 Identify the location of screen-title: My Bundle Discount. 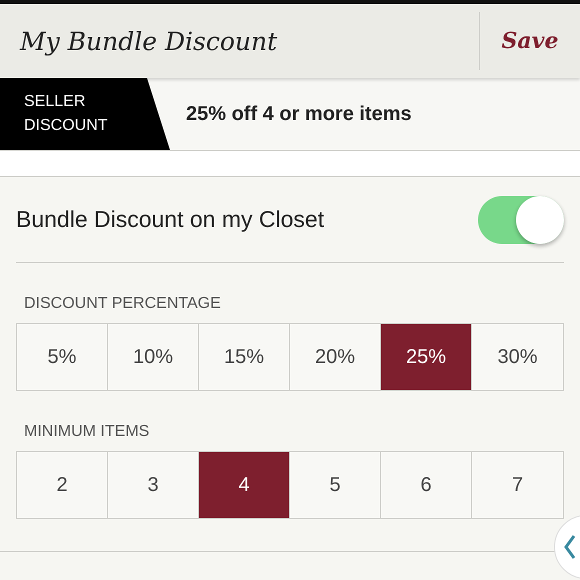
(148, 41).